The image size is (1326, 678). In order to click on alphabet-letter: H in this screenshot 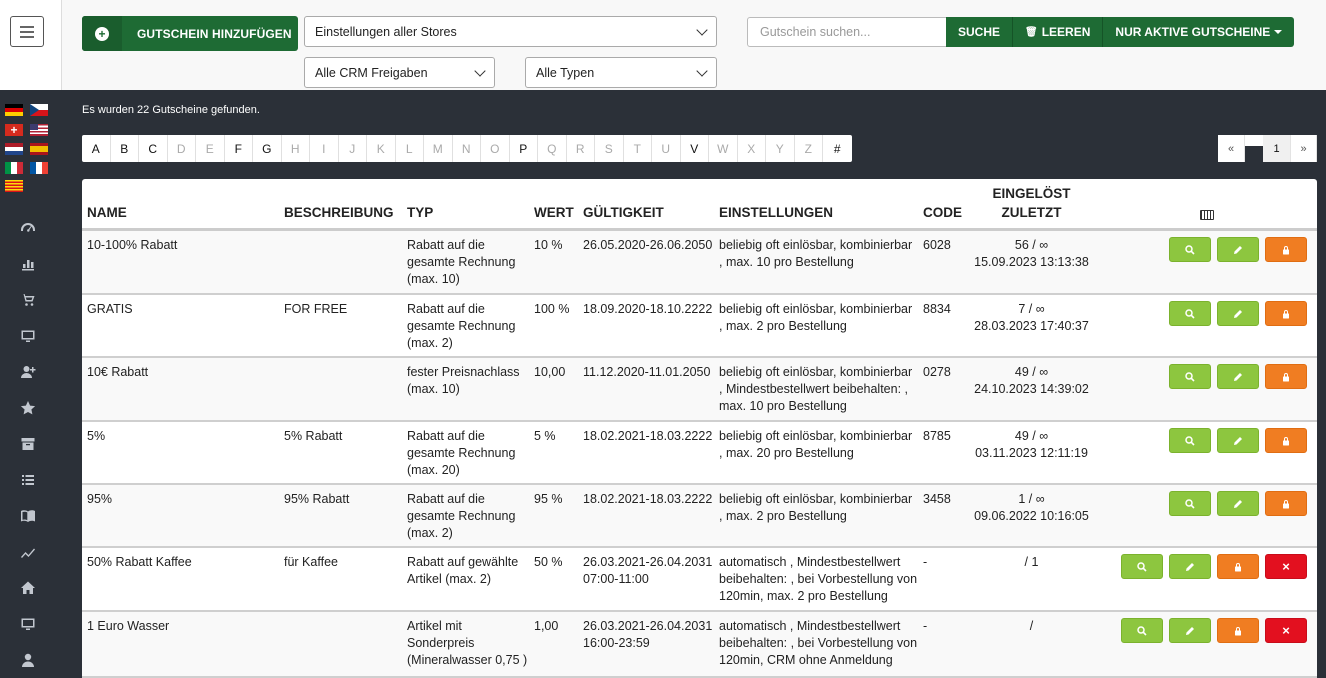, I will do `click(296, 148)`.